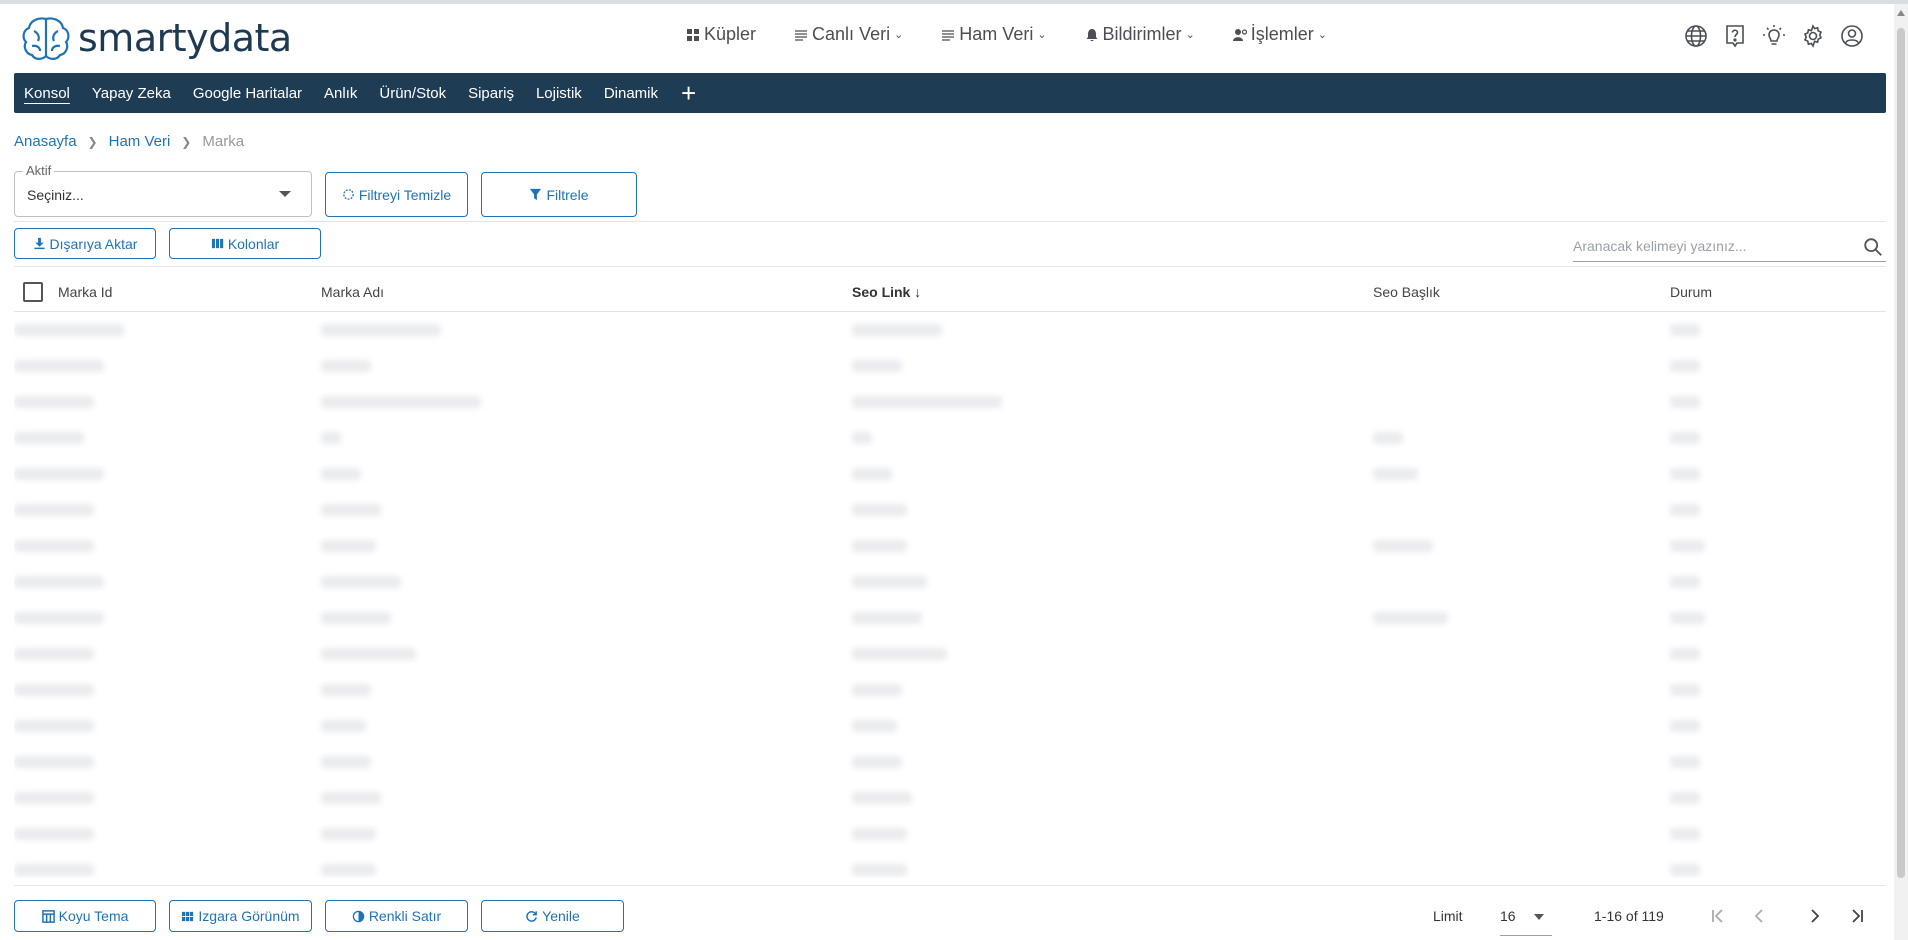  I want to click on nav-ham-veri: Ham Veri ⌄, so click(994, 34).